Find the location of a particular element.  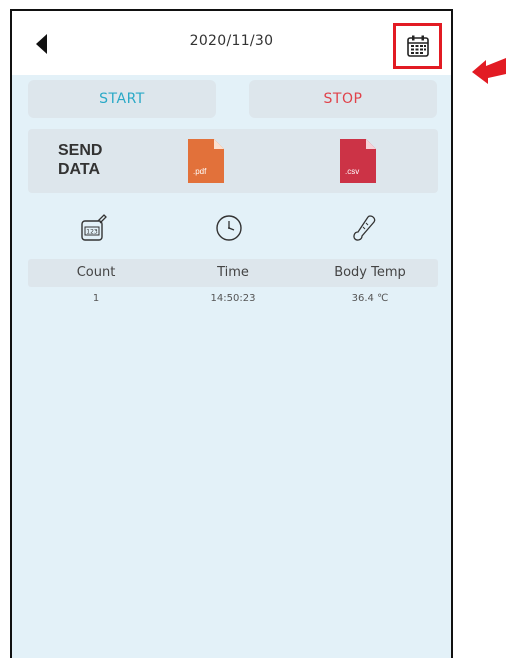

col-header-body-temp: Body Temp is located at coordinates (370, 272).